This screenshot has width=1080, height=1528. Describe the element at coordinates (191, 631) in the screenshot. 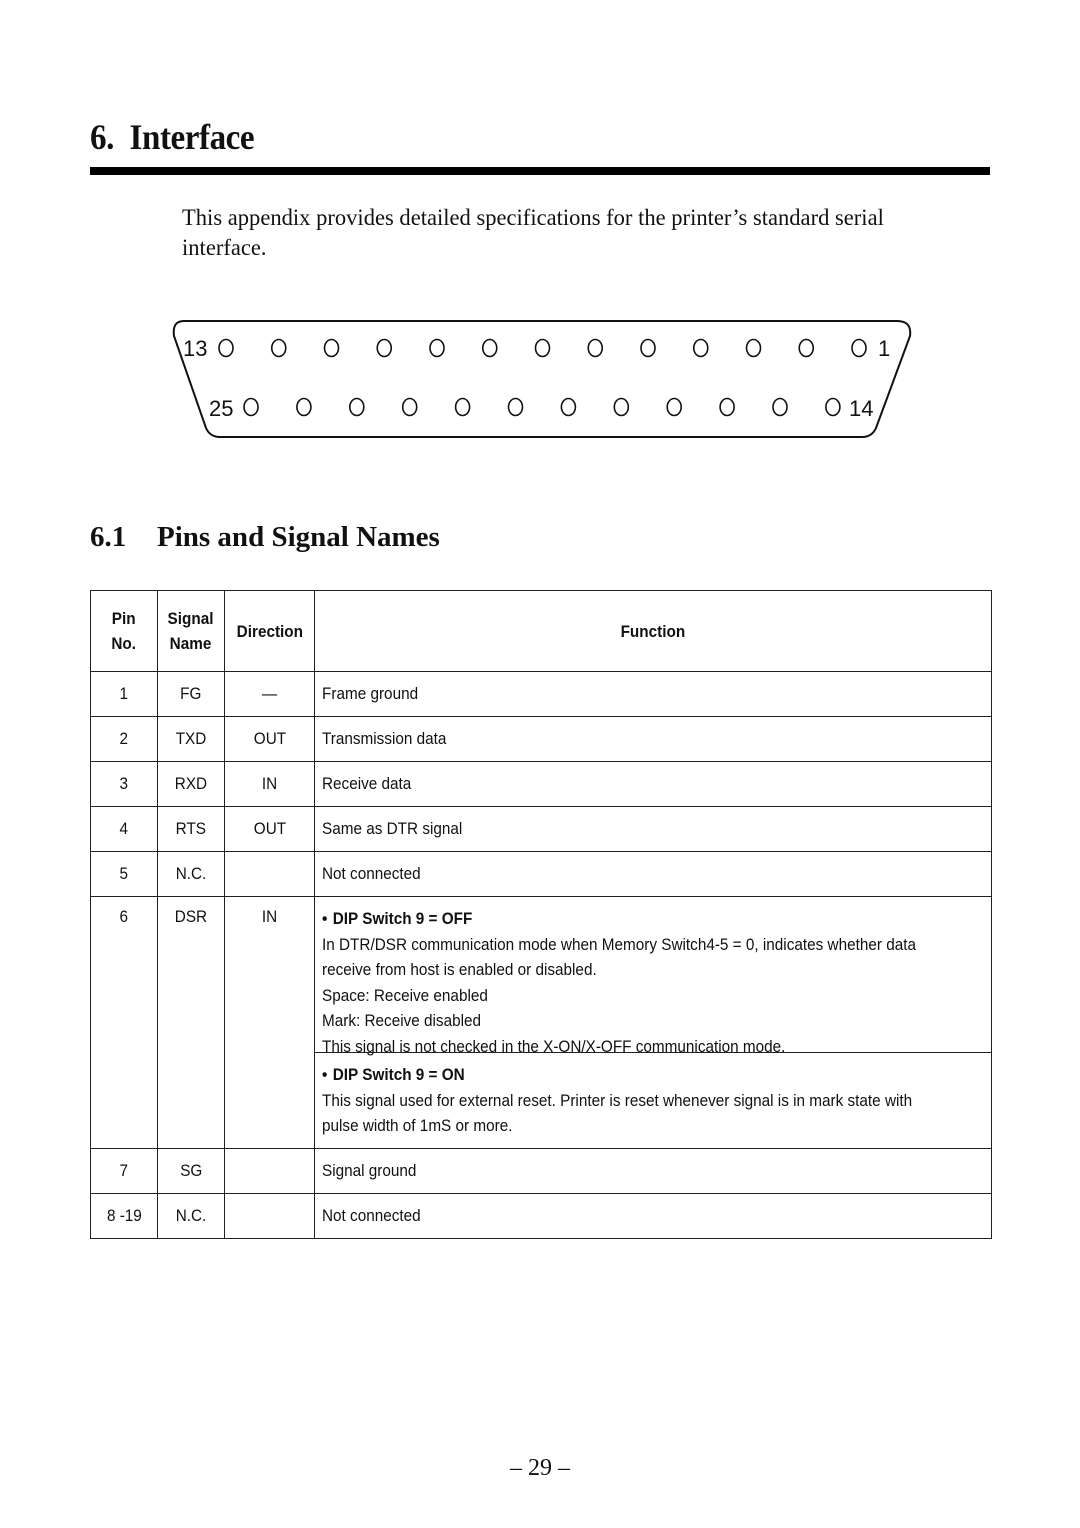

I see `header-signal-name: Signal Name` at that location.